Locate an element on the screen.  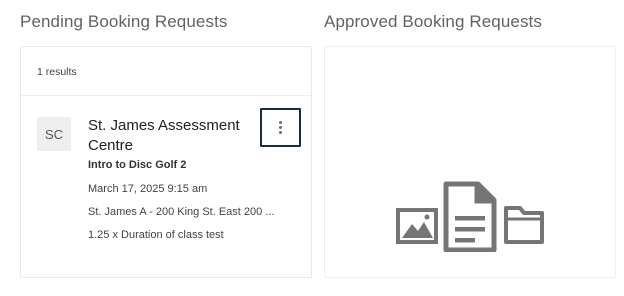
pending-requests-title: Pending Booking Requests is located at coordinates (124, 21).